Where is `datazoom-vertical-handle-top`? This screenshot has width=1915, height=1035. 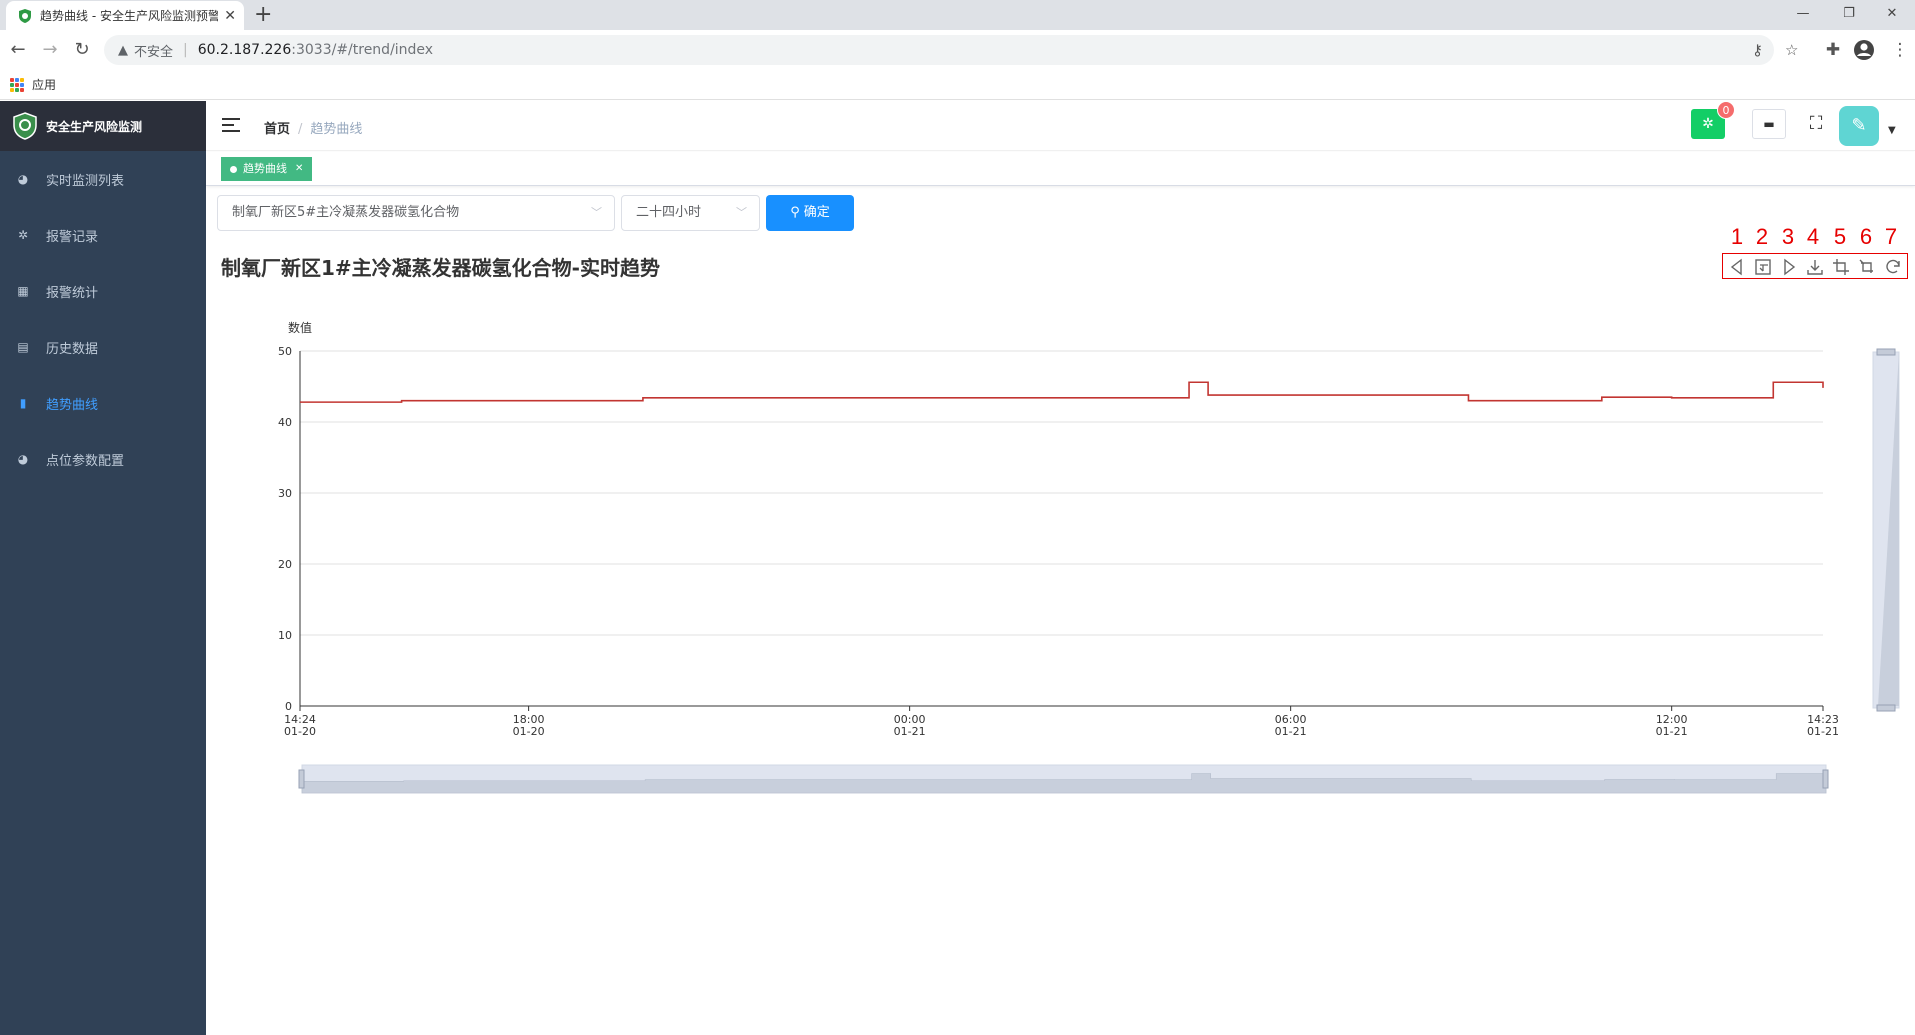 datazoom-vertical-handle-top is located at coordinates (1886, 352).